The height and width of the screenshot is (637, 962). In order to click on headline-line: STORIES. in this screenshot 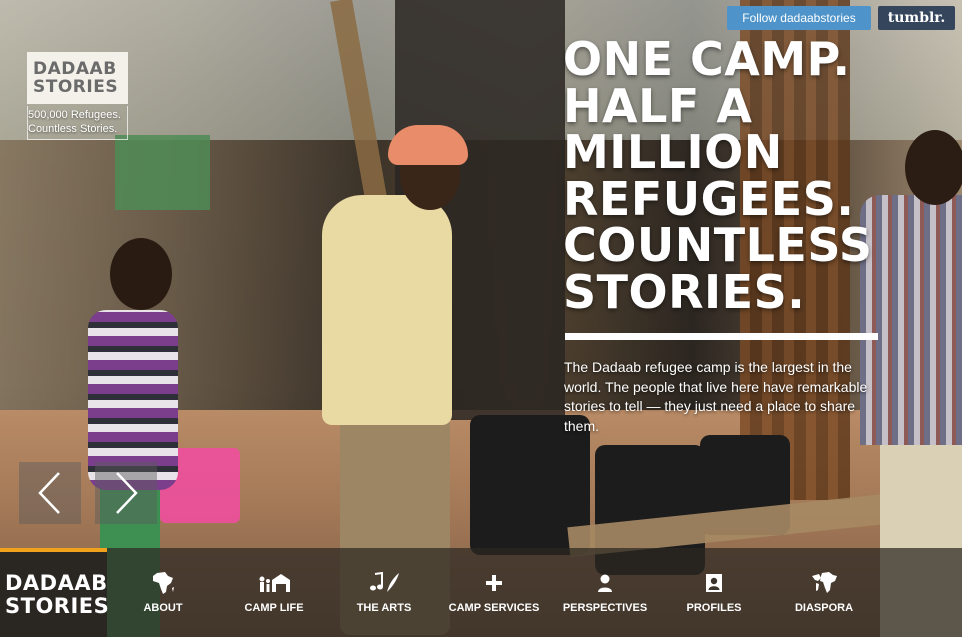, I will do `click(684, 291)`.